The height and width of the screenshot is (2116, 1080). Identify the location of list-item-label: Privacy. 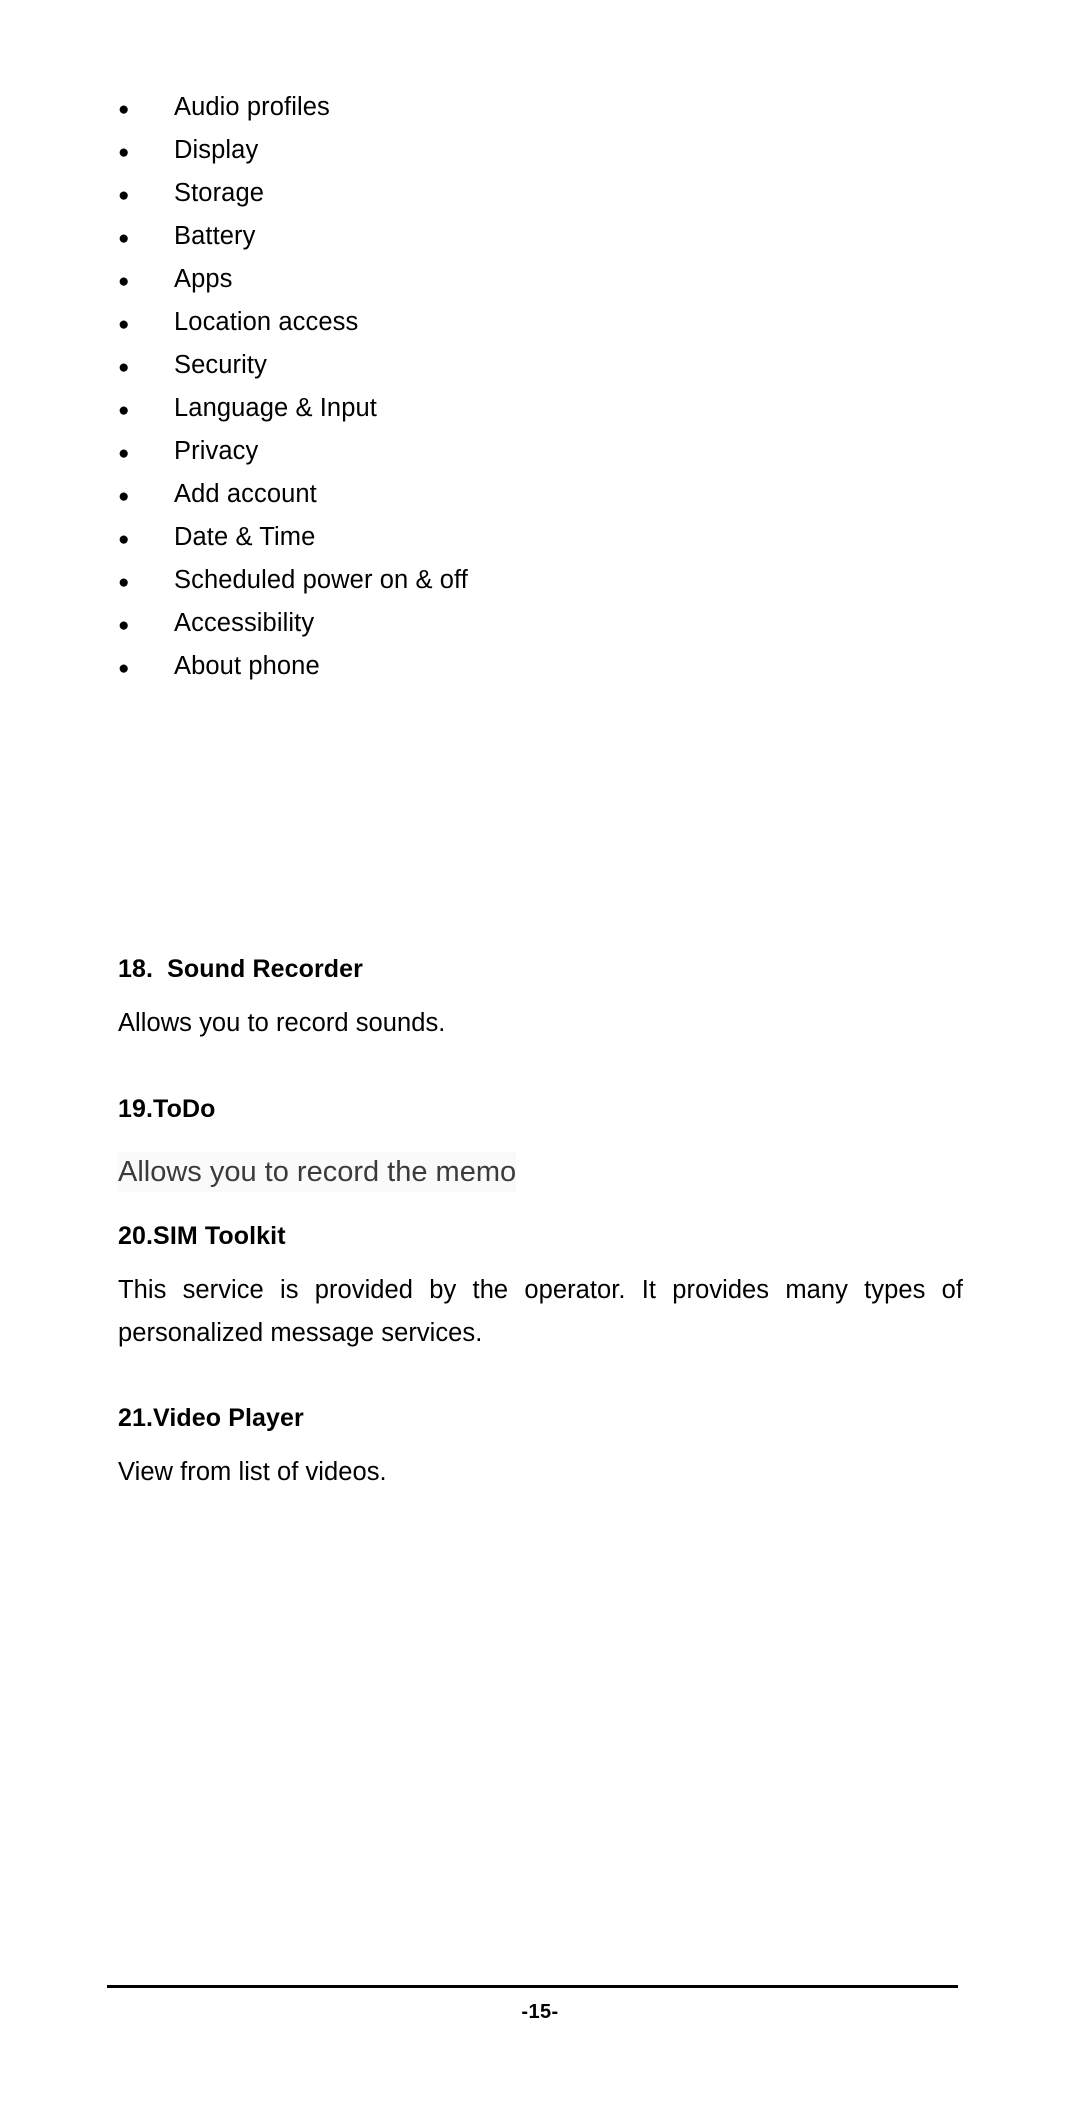
(216, 451).